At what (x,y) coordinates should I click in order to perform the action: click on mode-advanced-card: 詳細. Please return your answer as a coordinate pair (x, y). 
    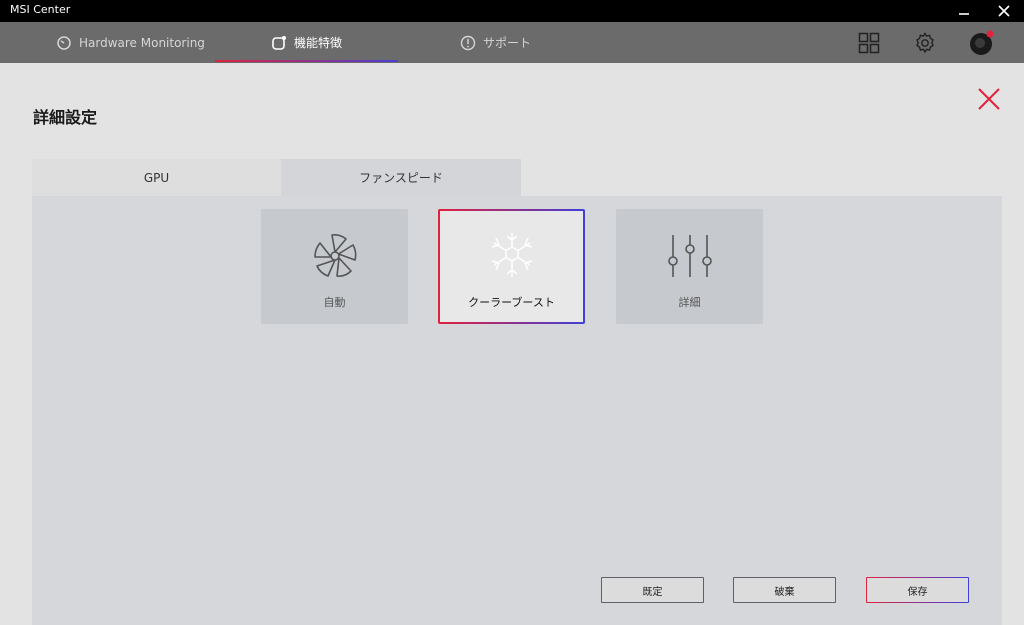
    Looking at the image, I should click on (689, 266).